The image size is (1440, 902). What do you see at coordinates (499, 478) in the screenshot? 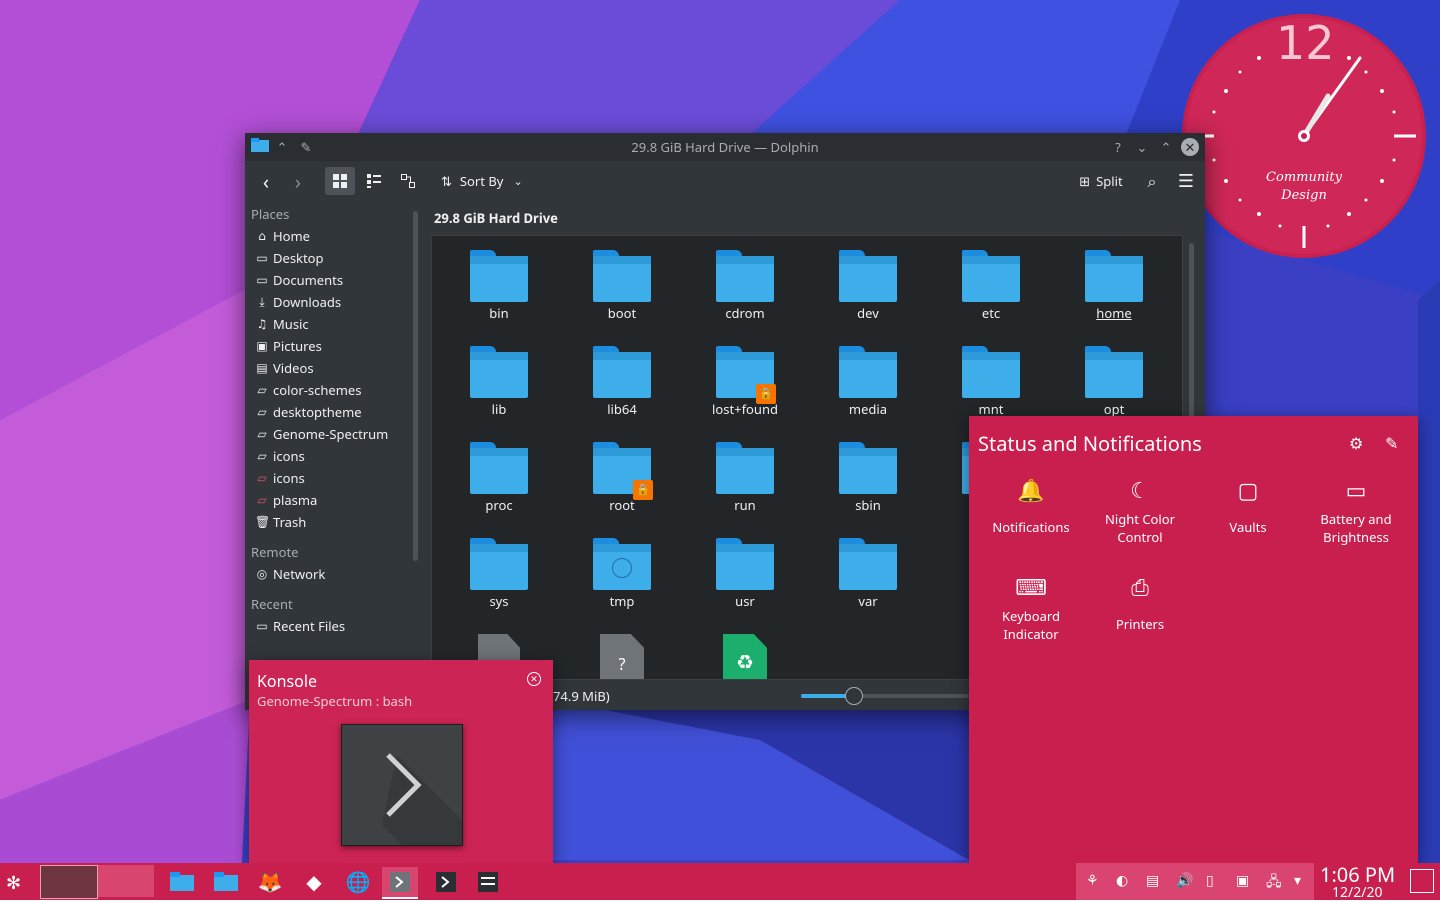
I see `file-item: proc` at bounding box center [499, 478].